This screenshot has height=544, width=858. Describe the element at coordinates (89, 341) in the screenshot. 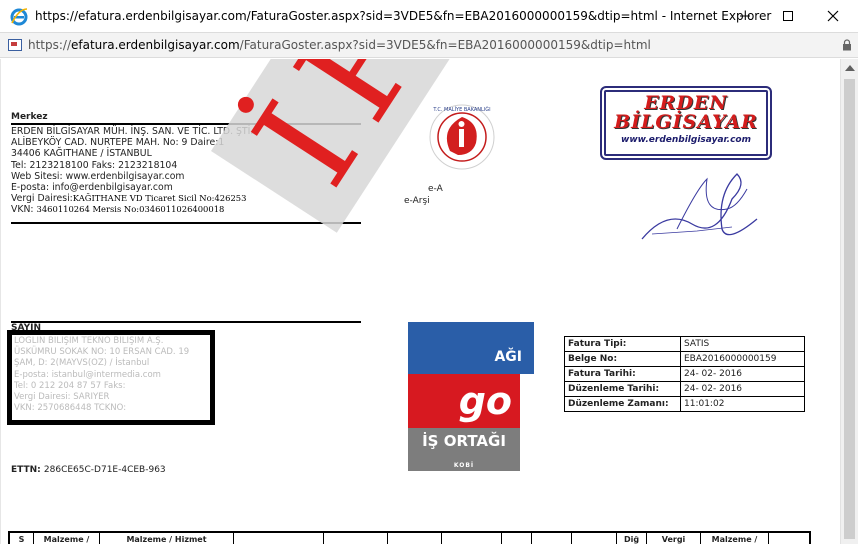

I see `buyer-line: LOGLIN BILIŞIM TEKNO BİLİŞİM A.Ş.` at that location.